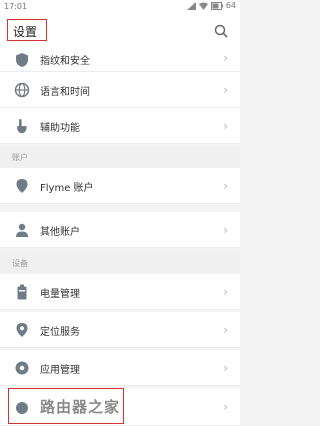 This screenshot has width=320, height=426. What do you see at coordinates (22, 60) in the screenshot?
I see `shield-icon` at bounding box center [22, 60].